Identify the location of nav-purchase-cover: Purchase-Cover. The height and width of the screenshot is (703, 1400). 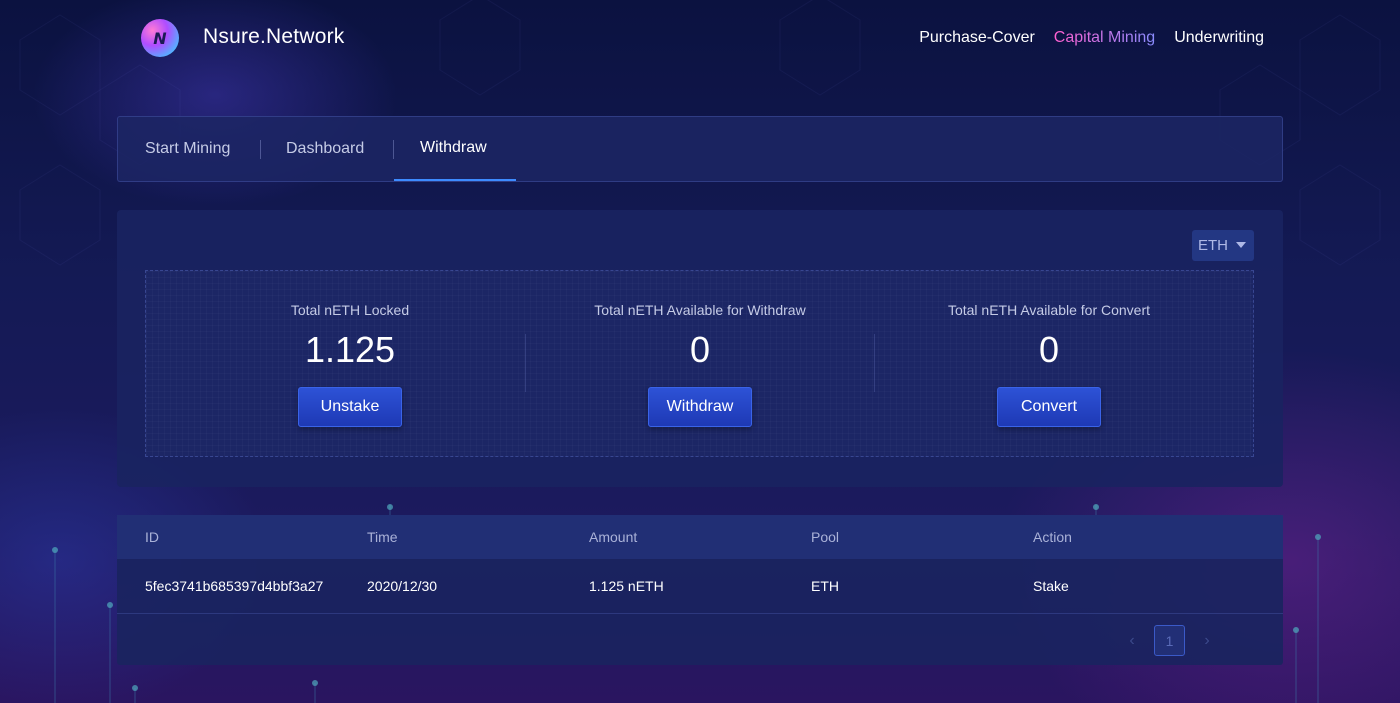
(977, 38).